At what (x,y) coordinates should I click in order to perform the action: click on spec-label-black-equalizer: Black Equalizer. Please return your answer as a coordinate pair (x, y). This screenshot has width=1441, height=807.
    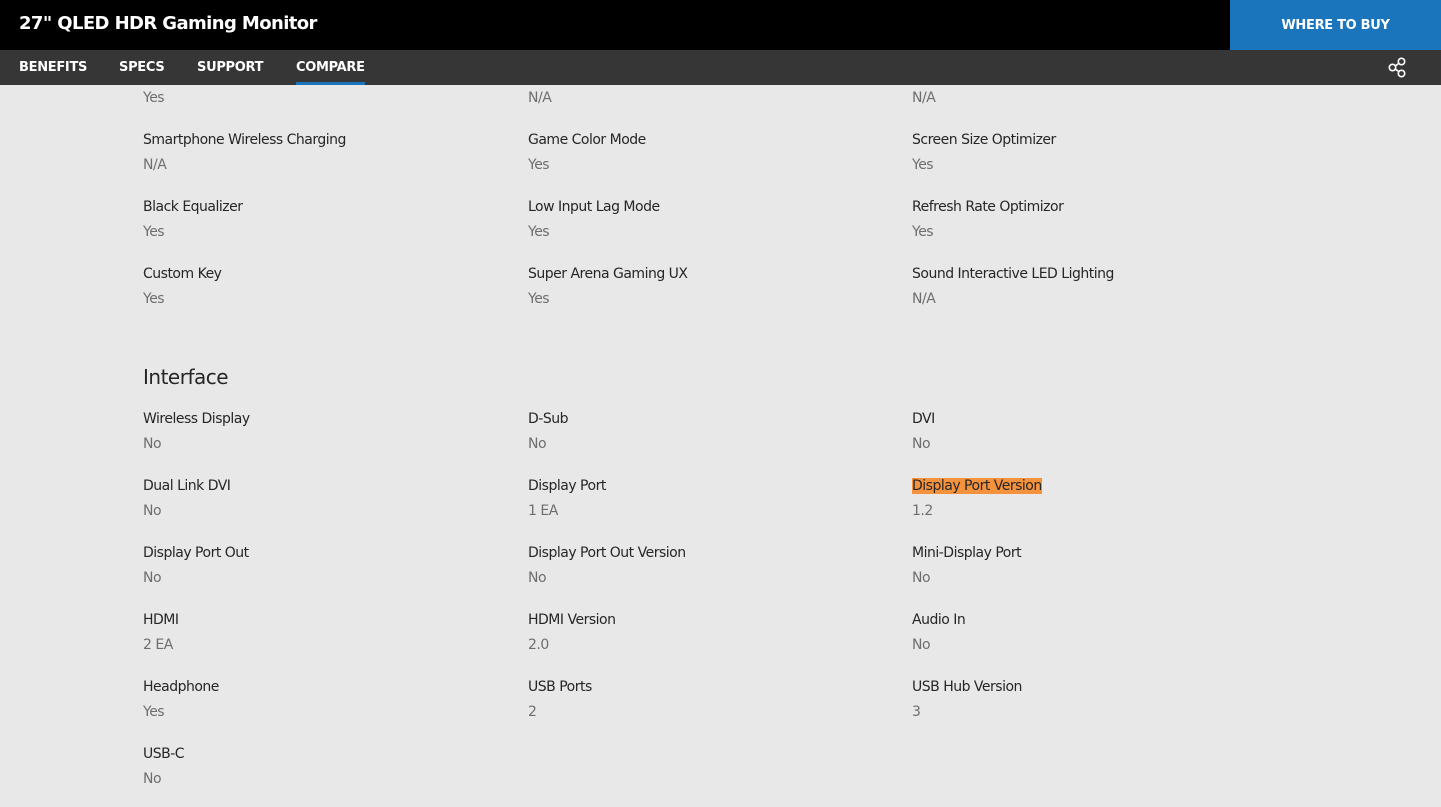
    Looking at the image, I should click on (193, 207).